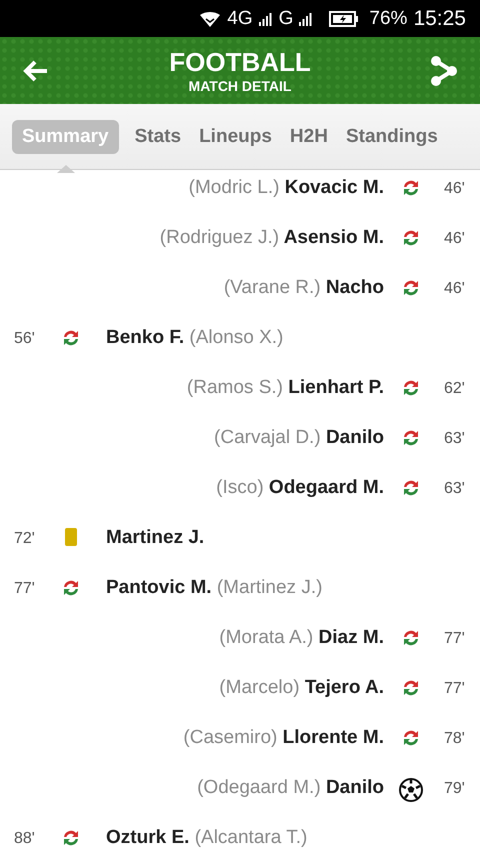  I want to click on clock: 15:25, so click(439, 18).